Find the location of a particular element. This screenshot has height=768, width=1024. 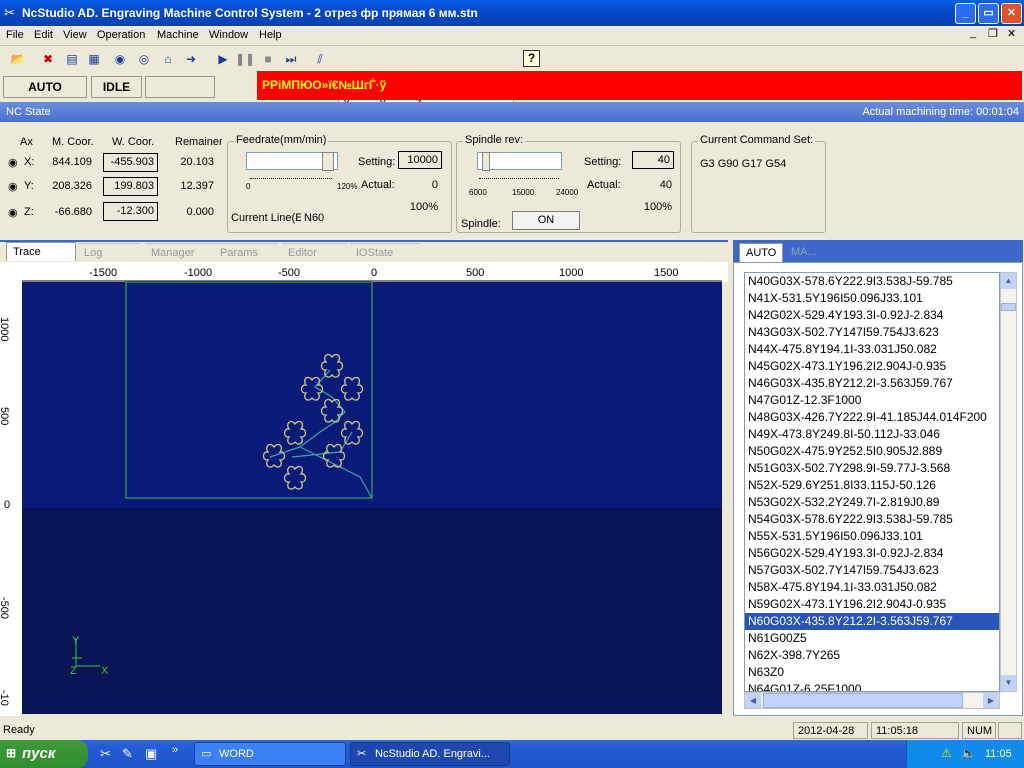

maximize-button: ▭ is located at coordinates (988, 13).